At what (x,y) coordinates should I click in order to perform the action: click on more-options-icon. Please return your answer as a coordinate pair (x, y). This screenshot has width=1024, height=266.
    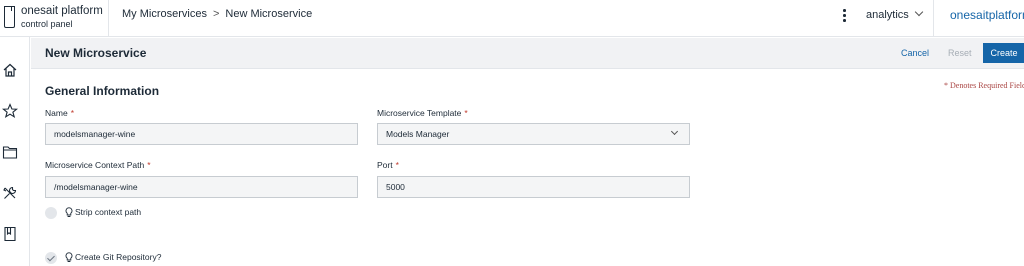
    Looking at the image, I should click on (844, 16).